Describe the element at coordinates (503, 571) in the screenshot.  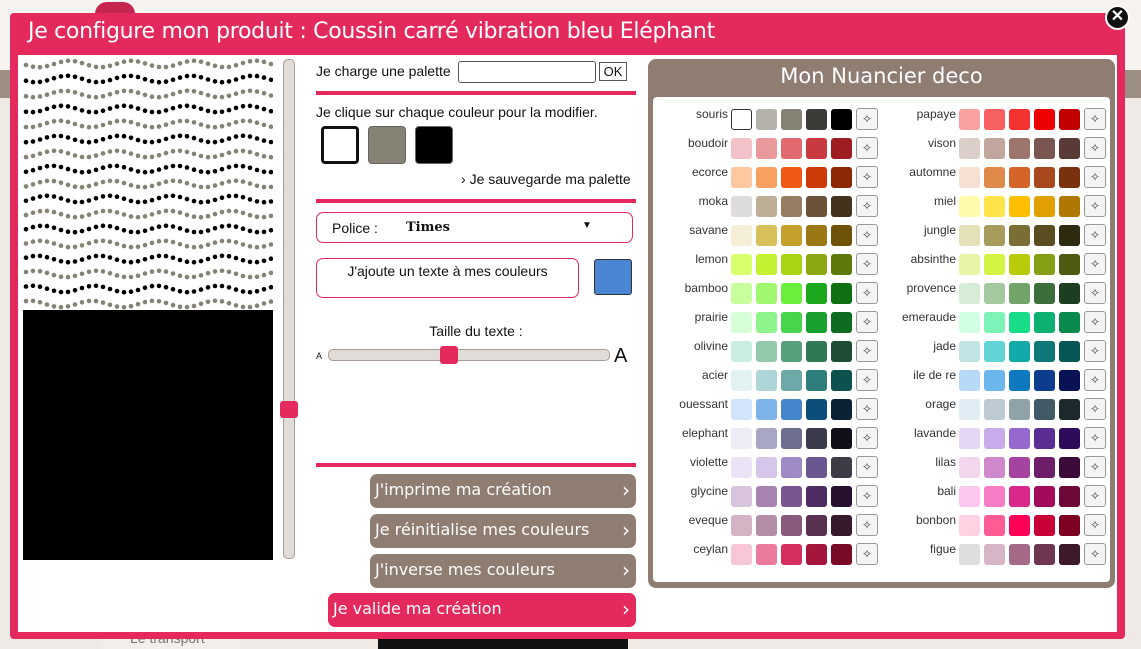
I see `invert-colors-button: J'inverse mes couleurs ›` at that location.